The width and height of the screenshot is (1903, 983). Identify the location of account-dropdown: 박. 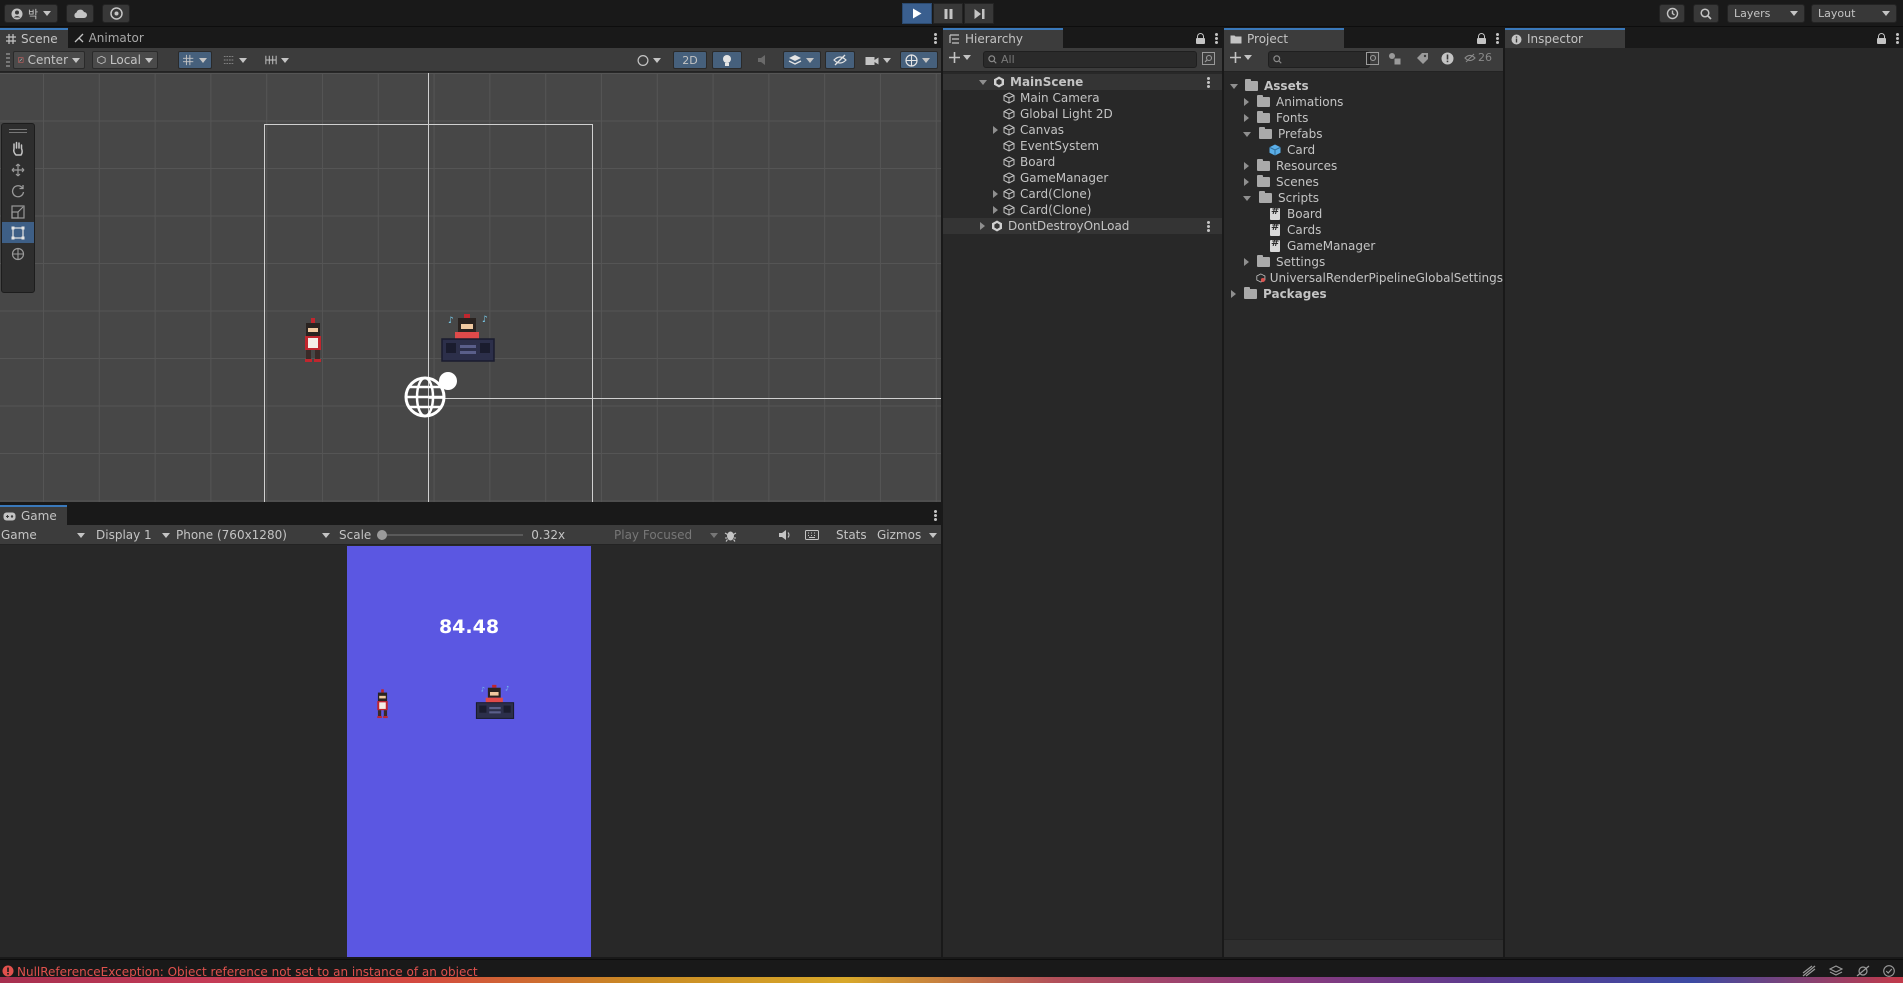
(31, 13).